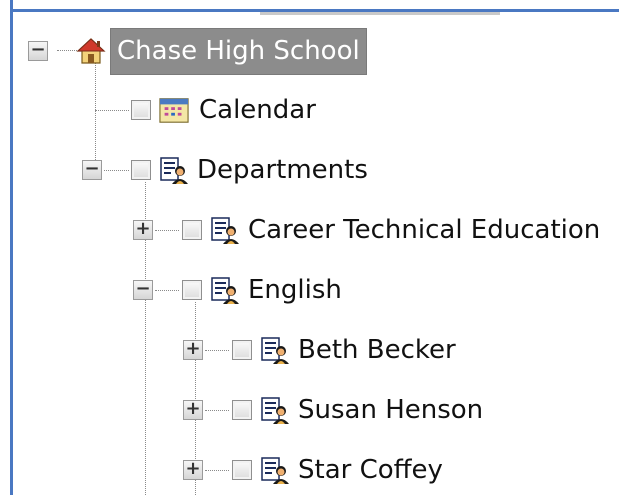 The image size is (619, 495). I want to click on tree-node-chase-high-school: − Chase High School, so click(197, 51).